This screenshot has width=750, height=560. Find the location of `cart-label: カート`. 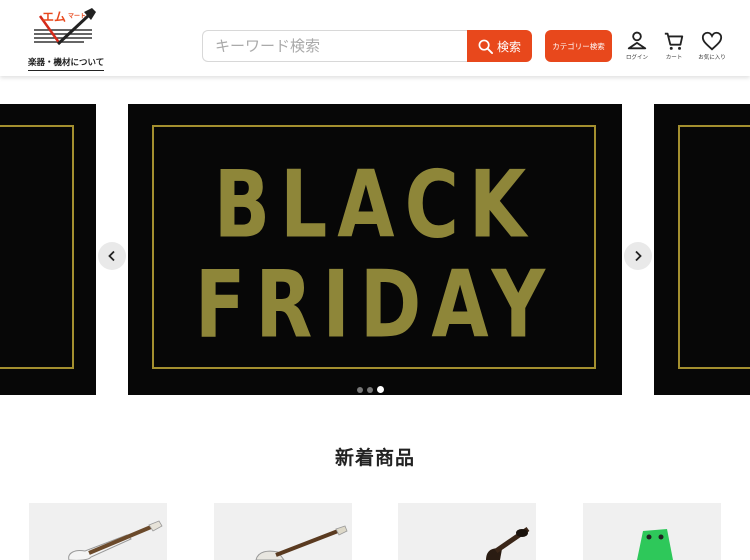

cart-label: カート is located at coordinates (674, 58).